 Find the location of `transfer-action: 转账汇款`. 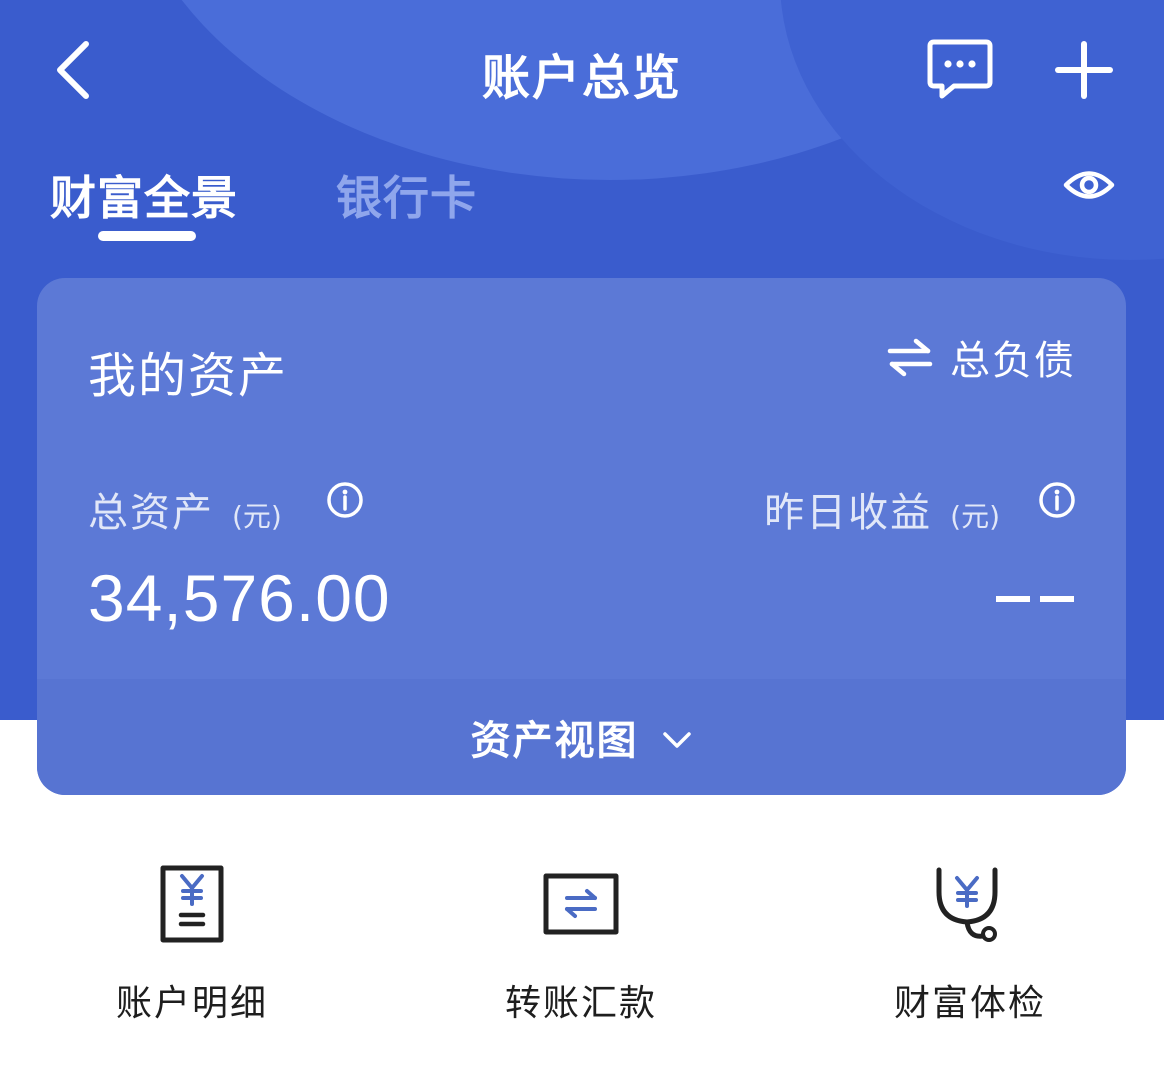

transfer-action: 转账汇款 is located at coordinates (581, 944).